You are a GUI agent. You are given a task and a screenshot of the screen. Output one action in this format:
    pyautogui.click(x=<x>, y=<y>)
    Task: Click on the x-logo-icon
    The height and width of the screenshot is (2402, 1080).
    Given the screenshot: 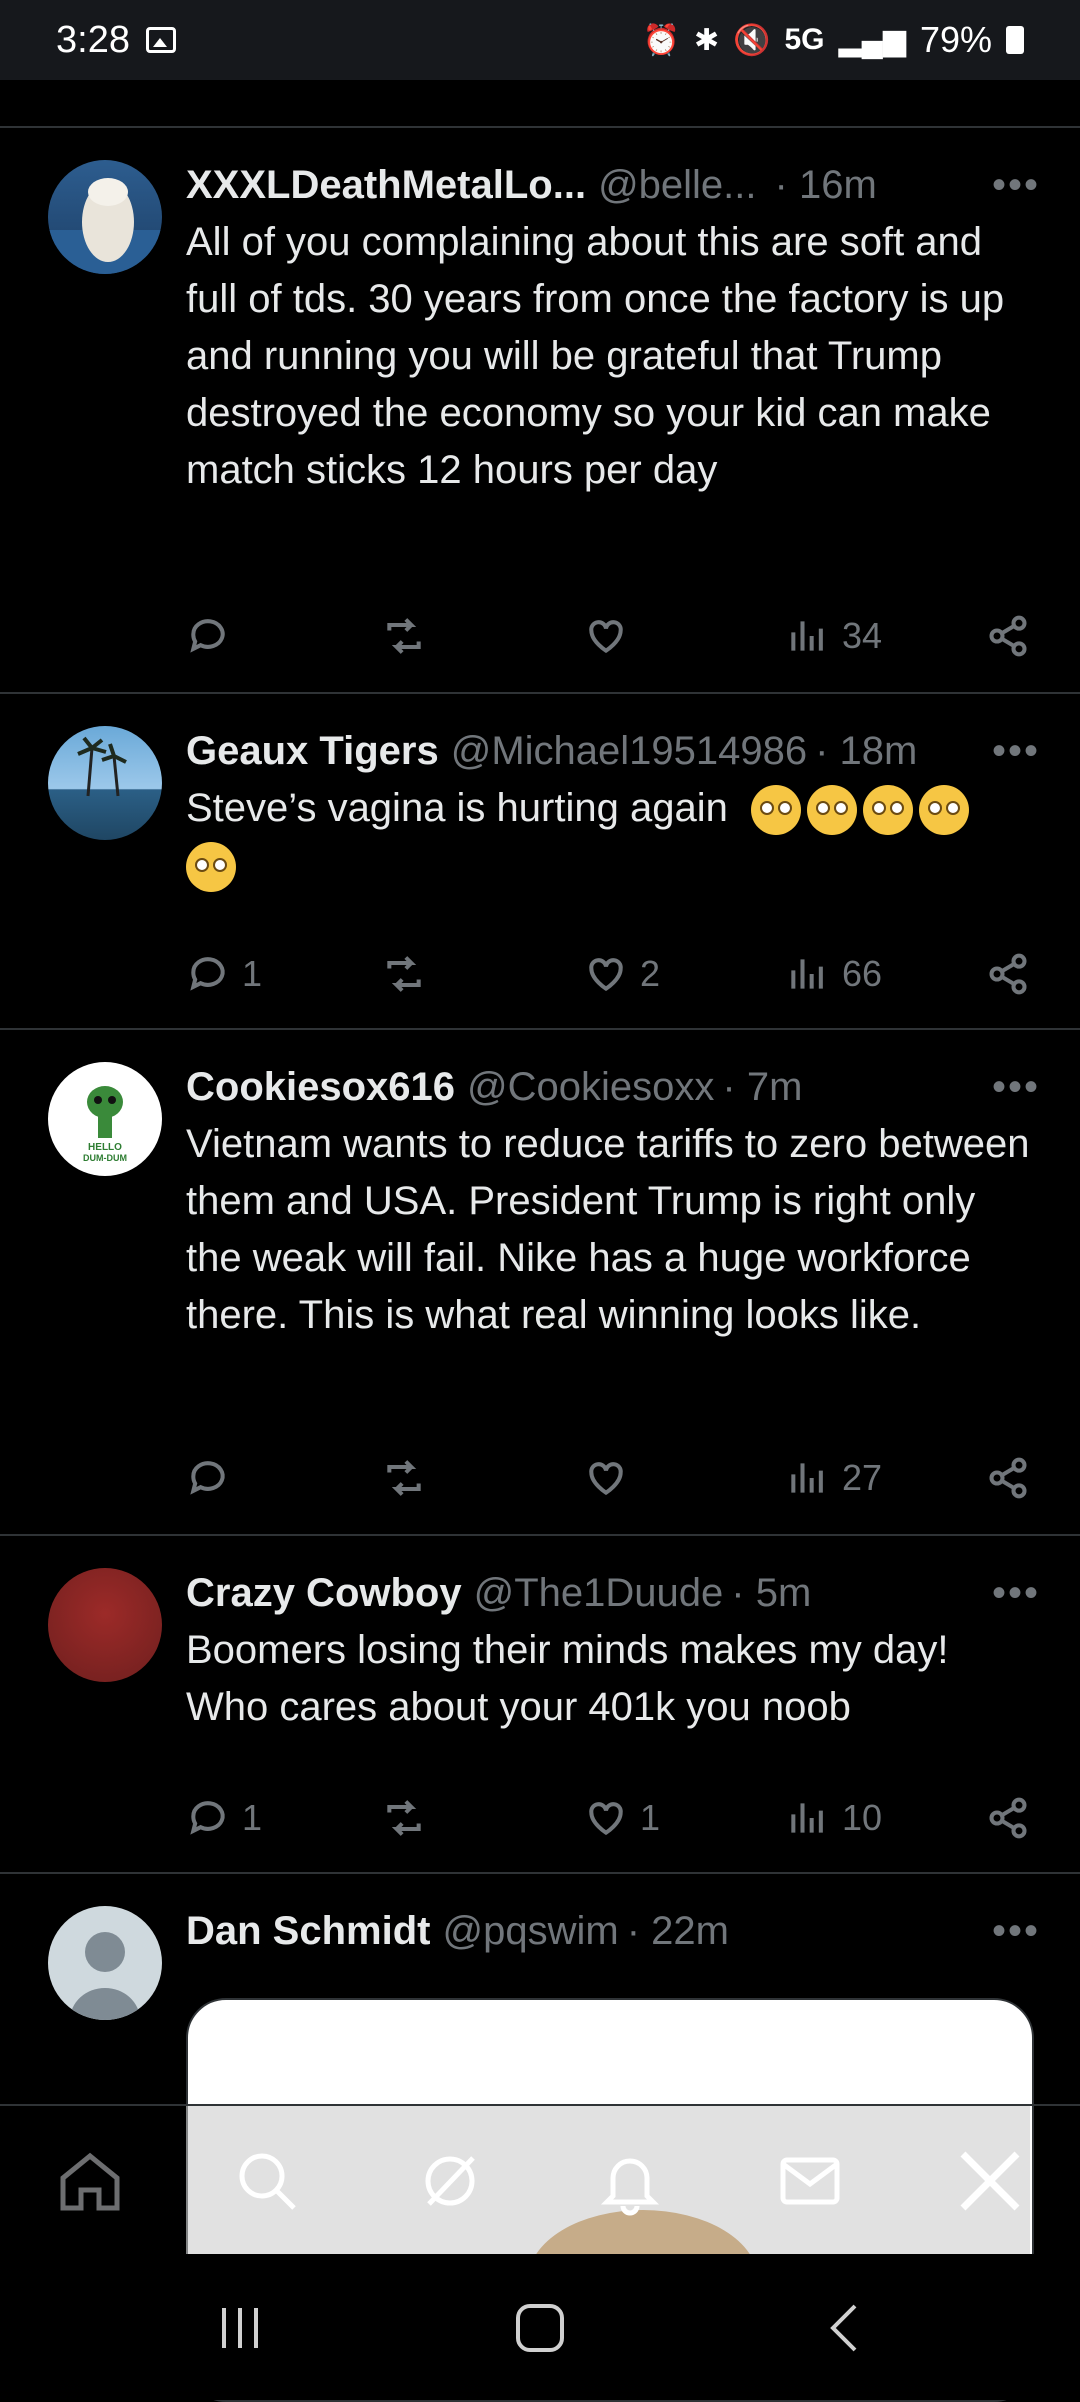 What is the action you would take?
    pyautogui.click(x=990, y=2181)
    